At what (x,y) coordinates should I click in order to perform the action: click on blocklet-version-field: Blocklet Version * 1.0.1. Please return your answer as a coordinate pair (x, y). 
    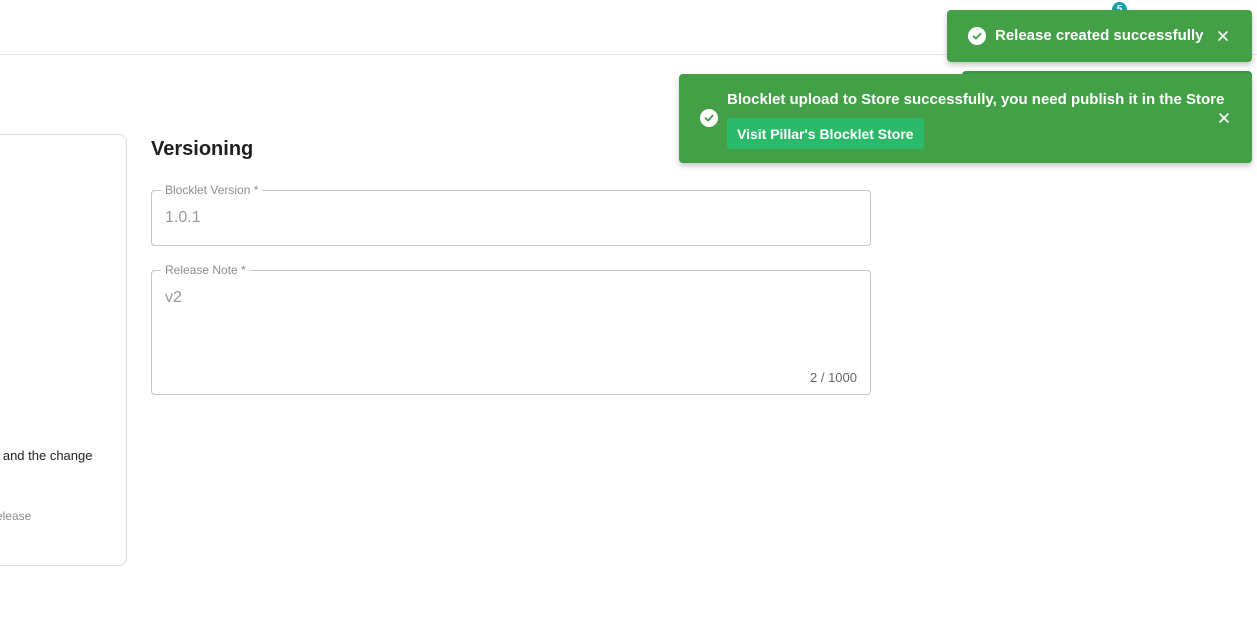
    Looking at the image, I should click on (511, 214).